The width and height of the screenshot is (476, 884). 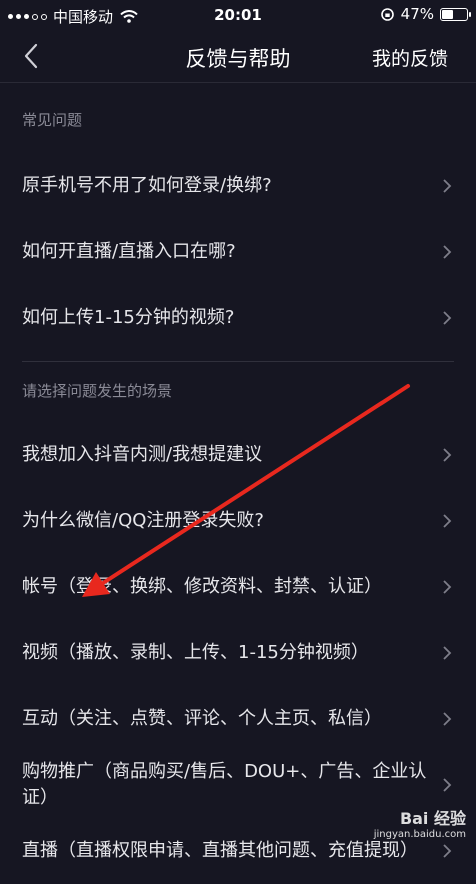 I want to click on list-item-label: 视频（播放、录制、上传、1-15分钟视频）, so click(x=195, y=652).